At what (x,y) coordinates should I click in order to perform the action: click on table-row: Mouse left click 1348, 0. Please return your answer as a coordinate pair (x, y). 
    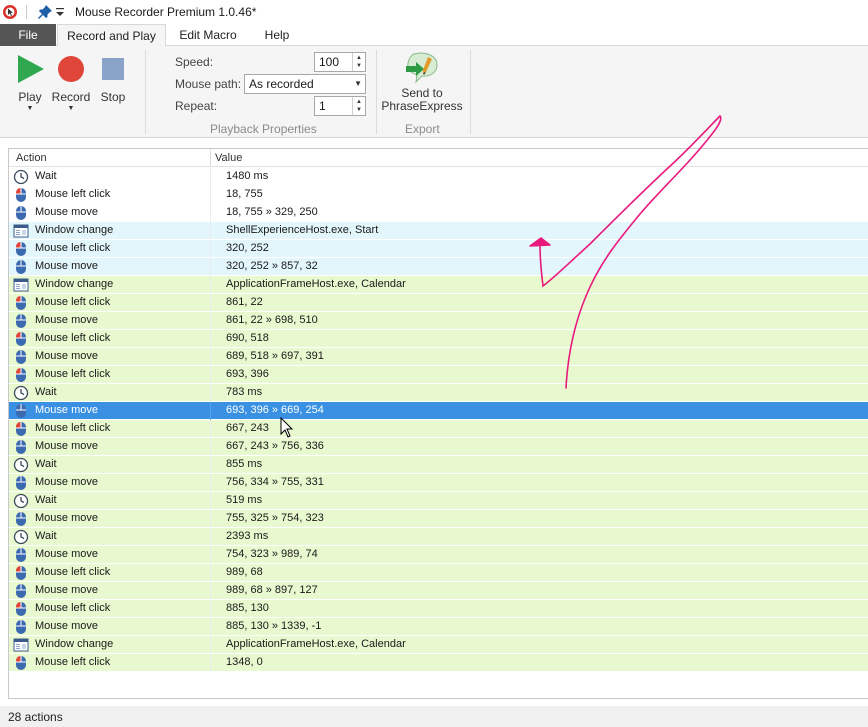
    Looking at the image, I should click on (438, 663).